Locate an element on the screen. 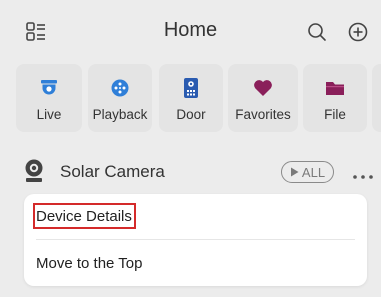 The width and height of the screenshot is (381, 297). heart-icon is located at coordinates (263, 88).